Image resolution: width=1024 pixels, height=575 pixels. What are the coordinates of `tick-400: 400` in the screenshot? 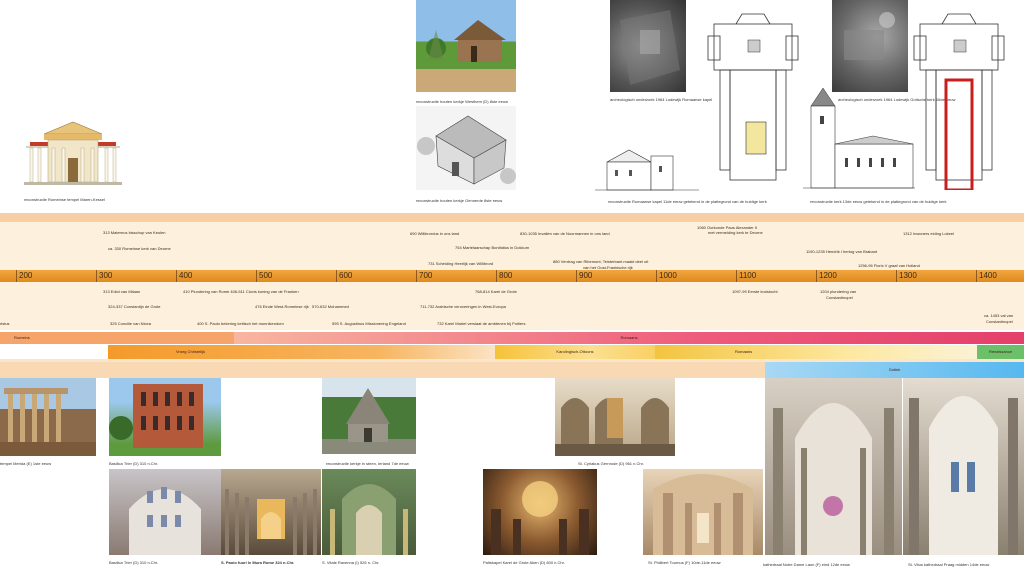 It's located at (184, 276).